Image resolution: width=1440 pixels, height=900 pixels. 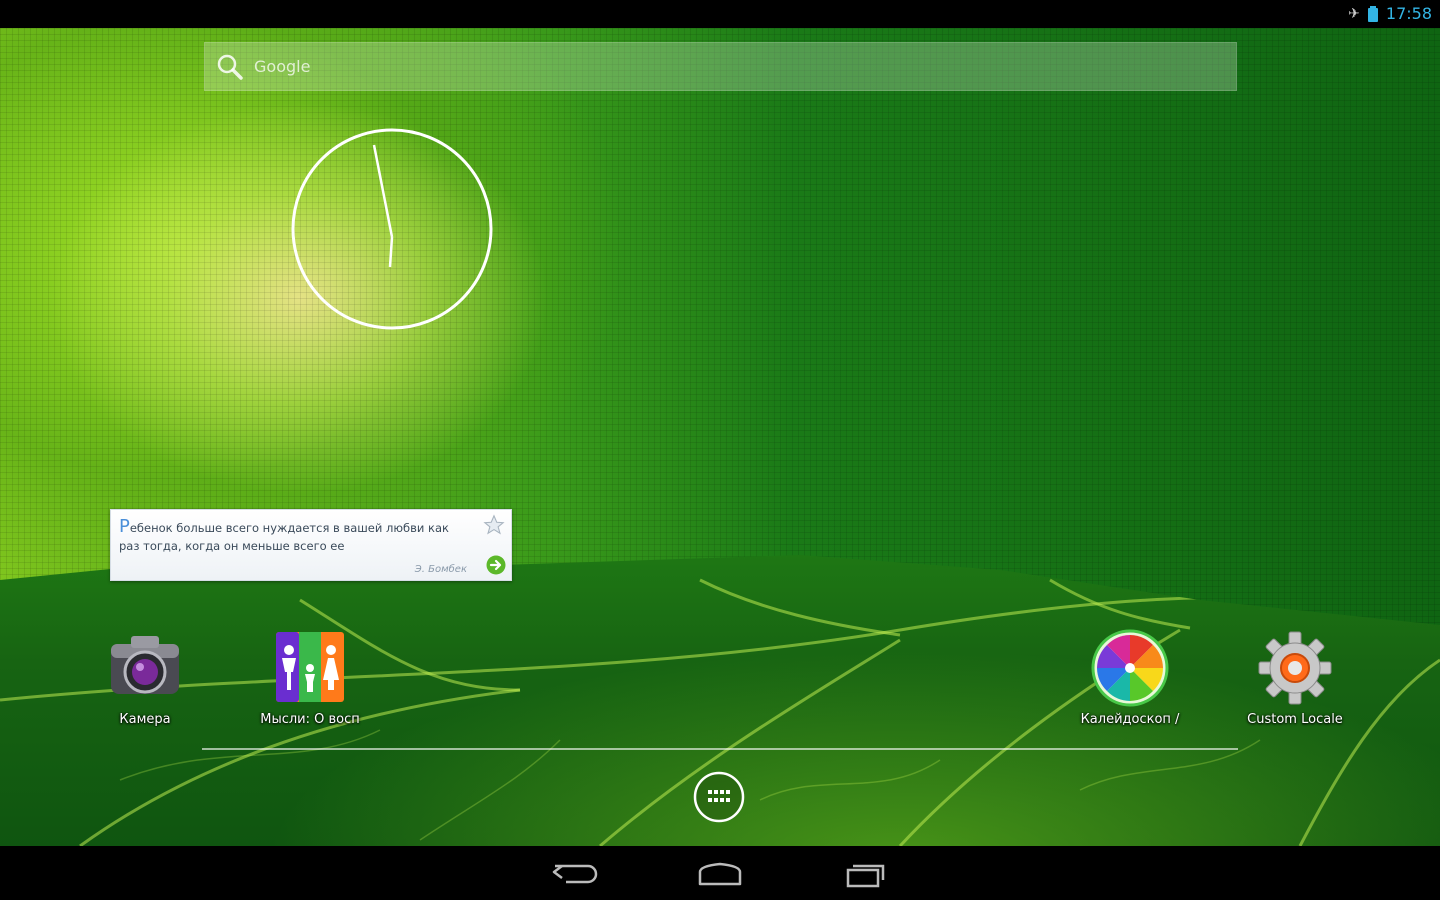 What do you see at coordinates (391, 252) in the screenshot?
I see `clock-hour-hand` at bounding box center [391, 252].